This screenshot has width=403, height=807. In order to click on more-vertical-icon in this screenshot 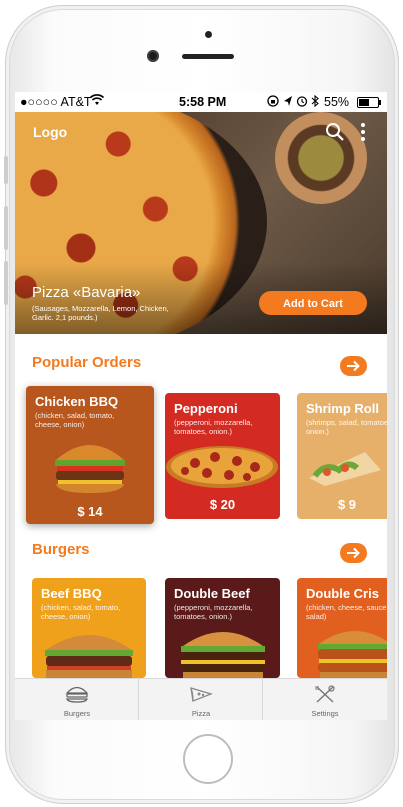, I will do `click(363, 132)`.